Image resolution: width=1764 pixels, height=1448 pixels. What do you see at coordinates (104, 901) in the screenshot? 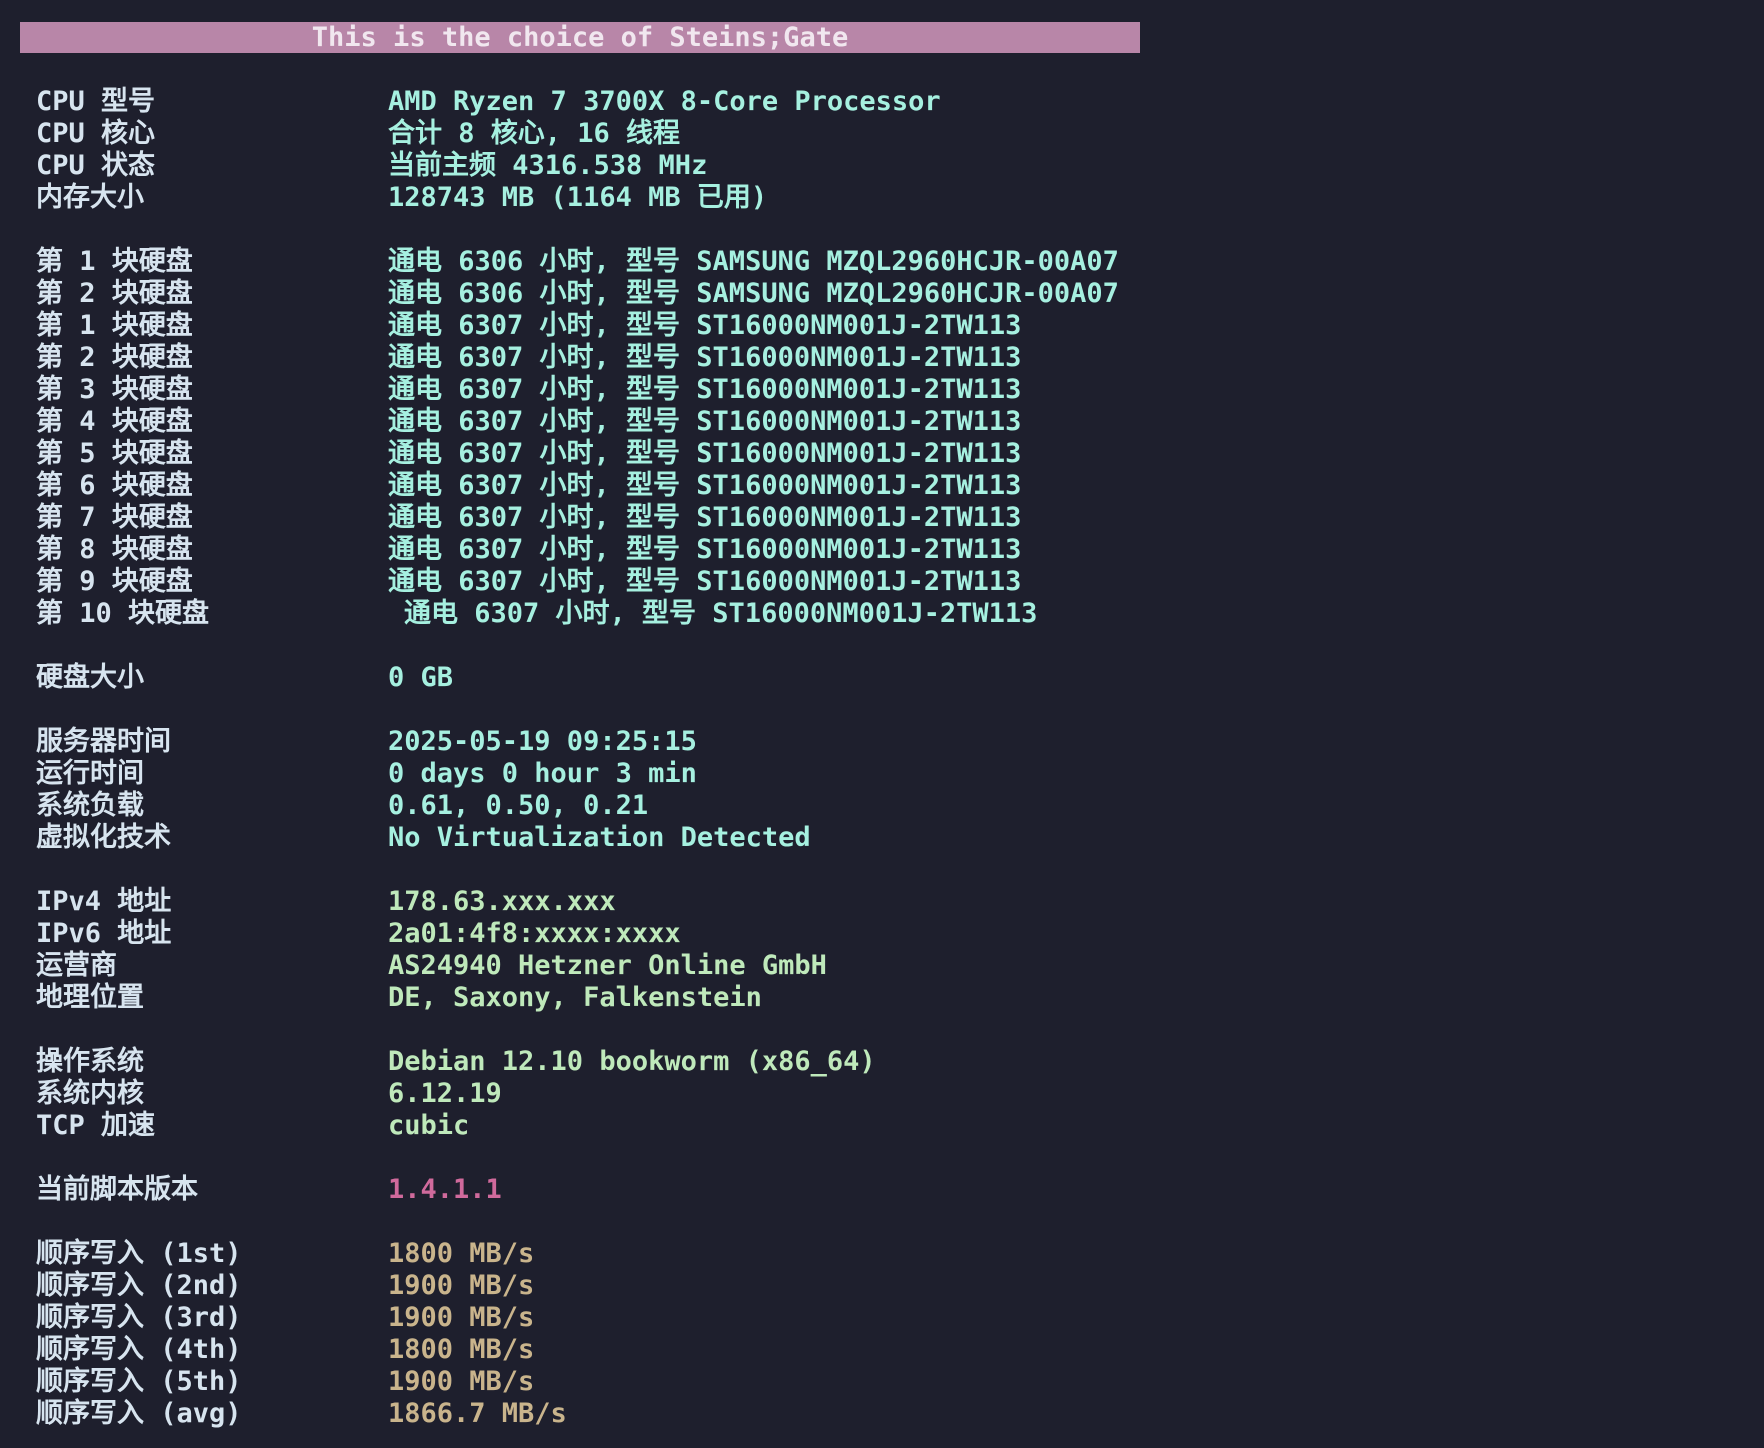
I see `row-label: IPv4 地址` at bounding box center [104, 901].